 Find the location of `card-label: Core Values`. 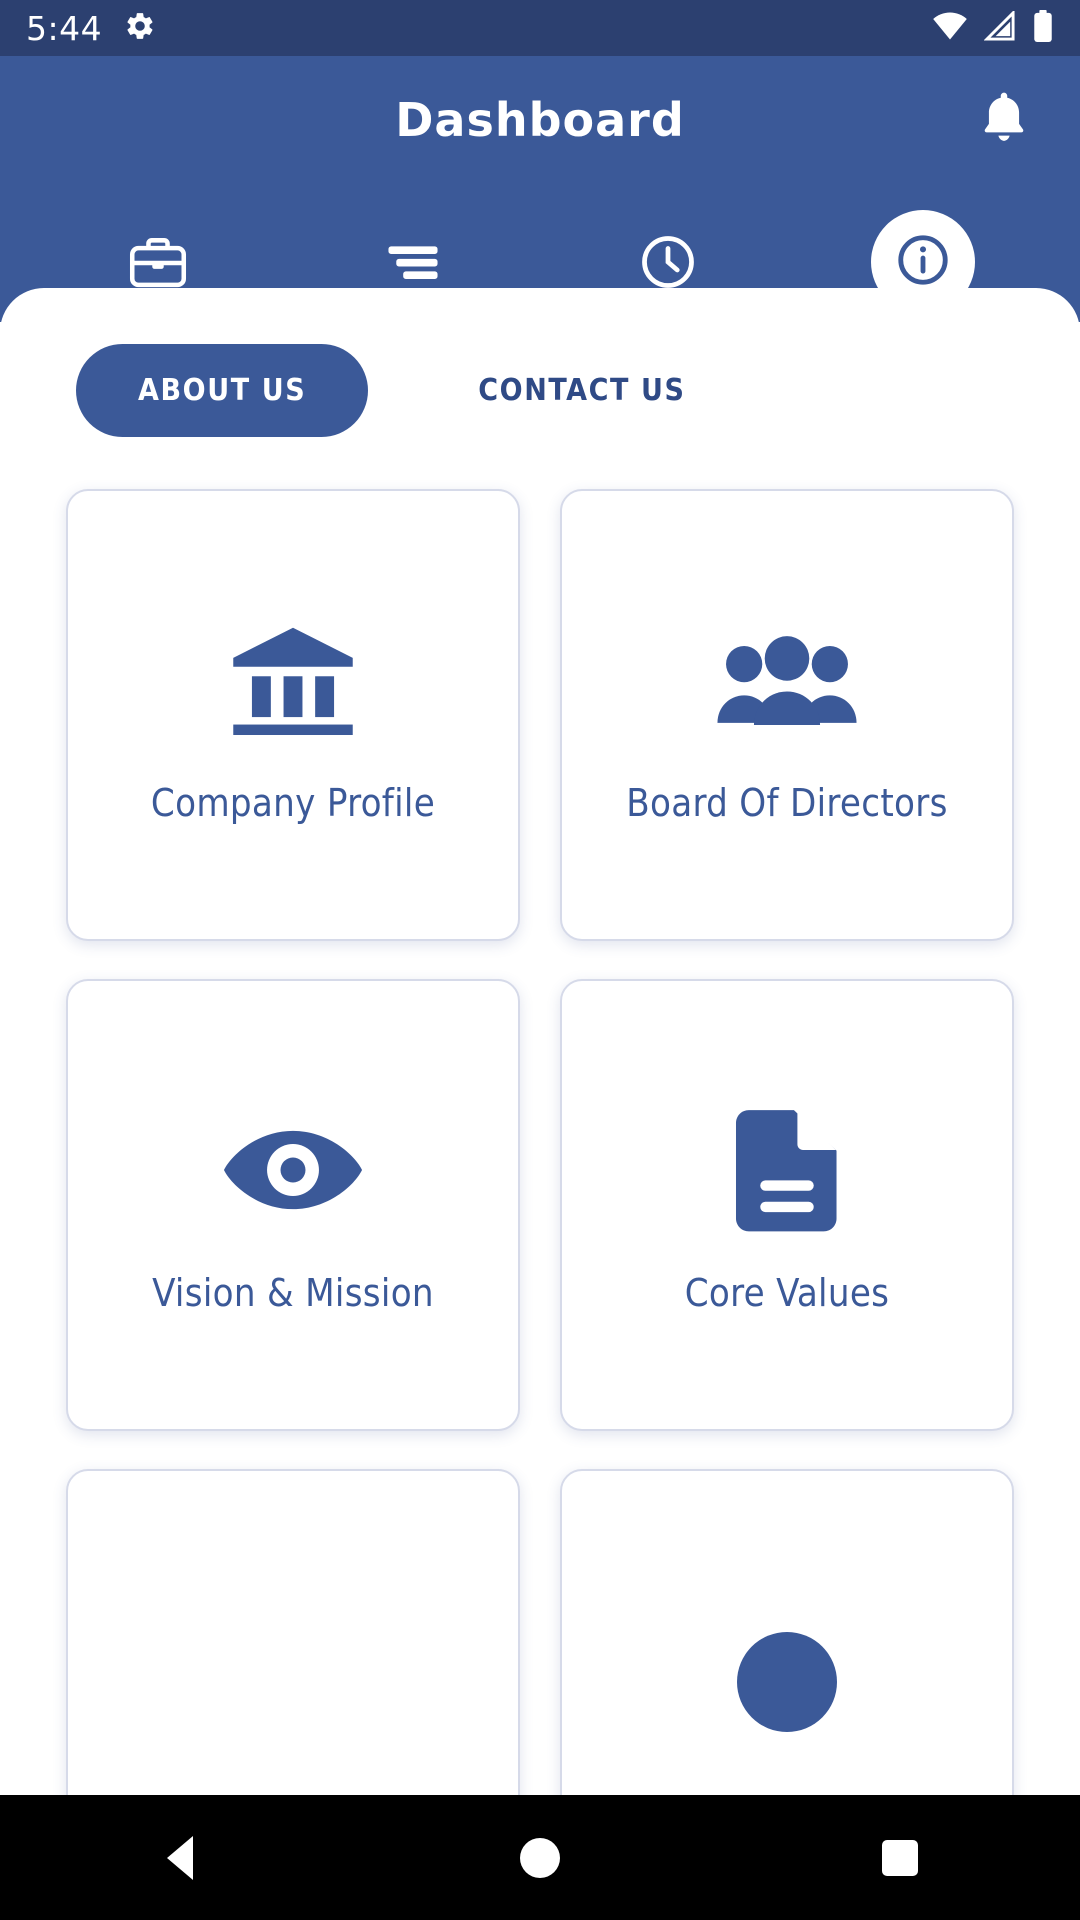

card-label: Core Values is located at coordinates (787, 1293).